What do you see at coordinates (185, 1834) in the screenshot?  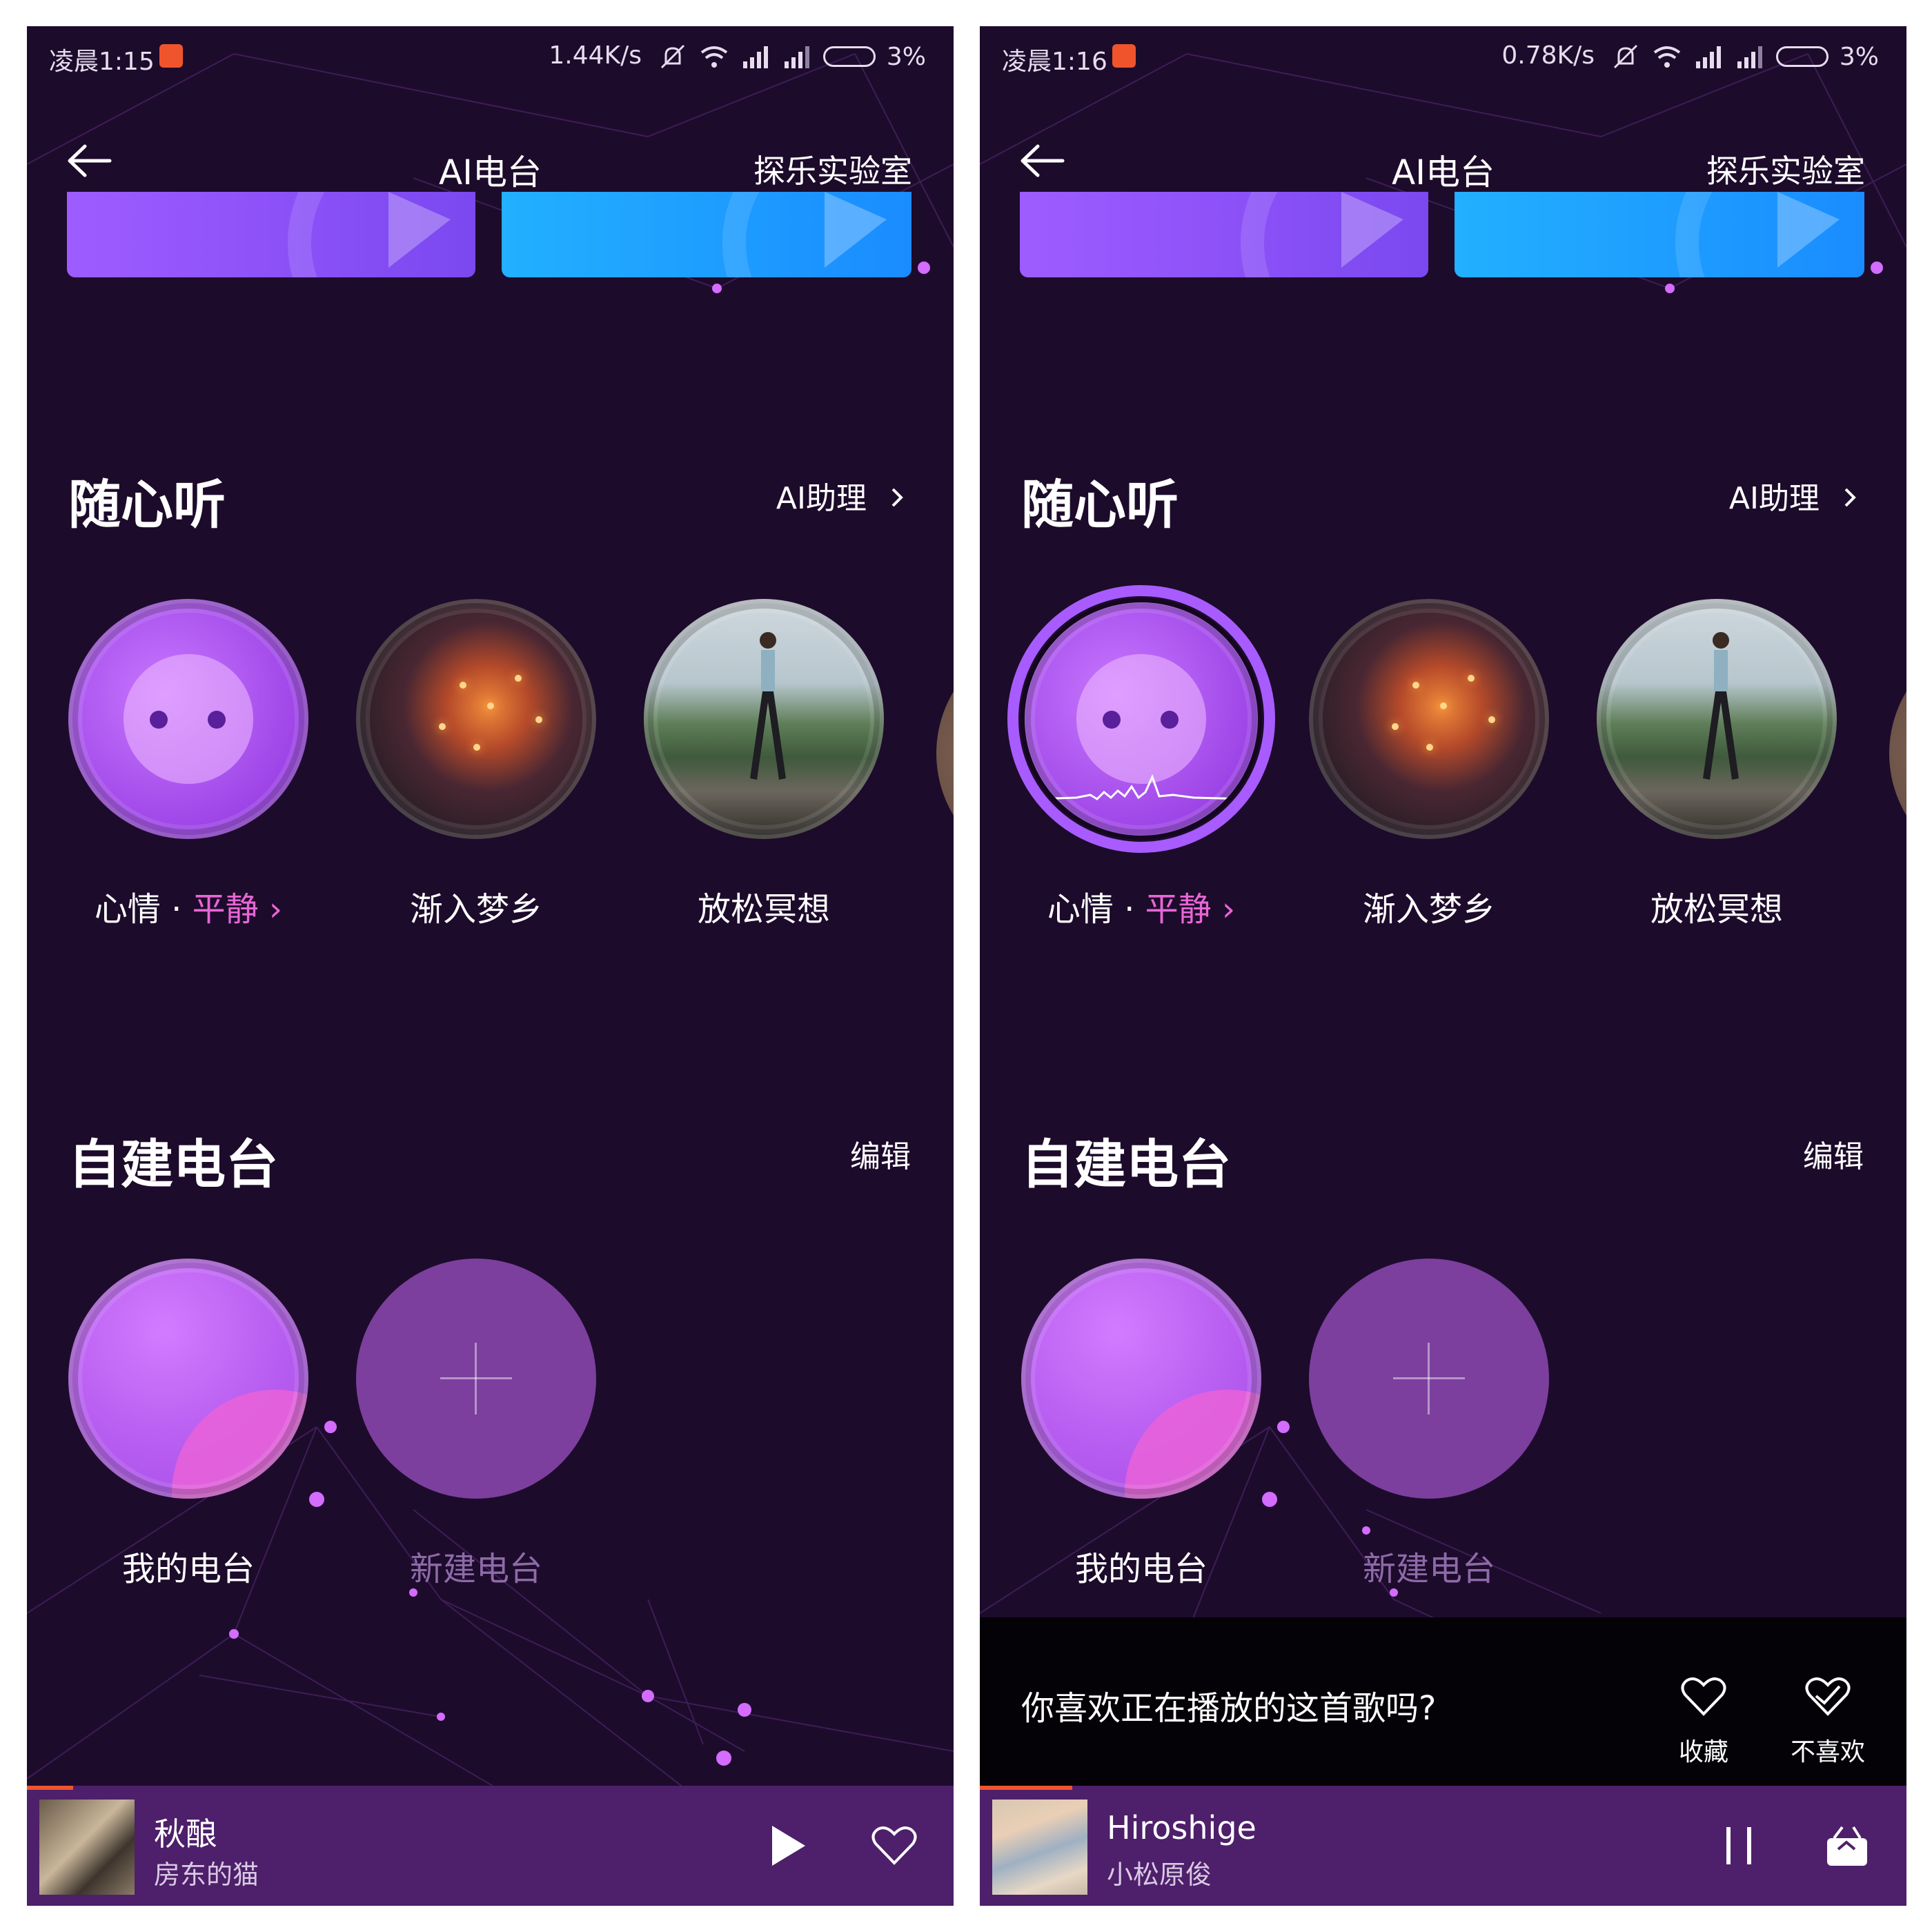 I see `track-title: 秋酿` at bounding box center [185, 1834].